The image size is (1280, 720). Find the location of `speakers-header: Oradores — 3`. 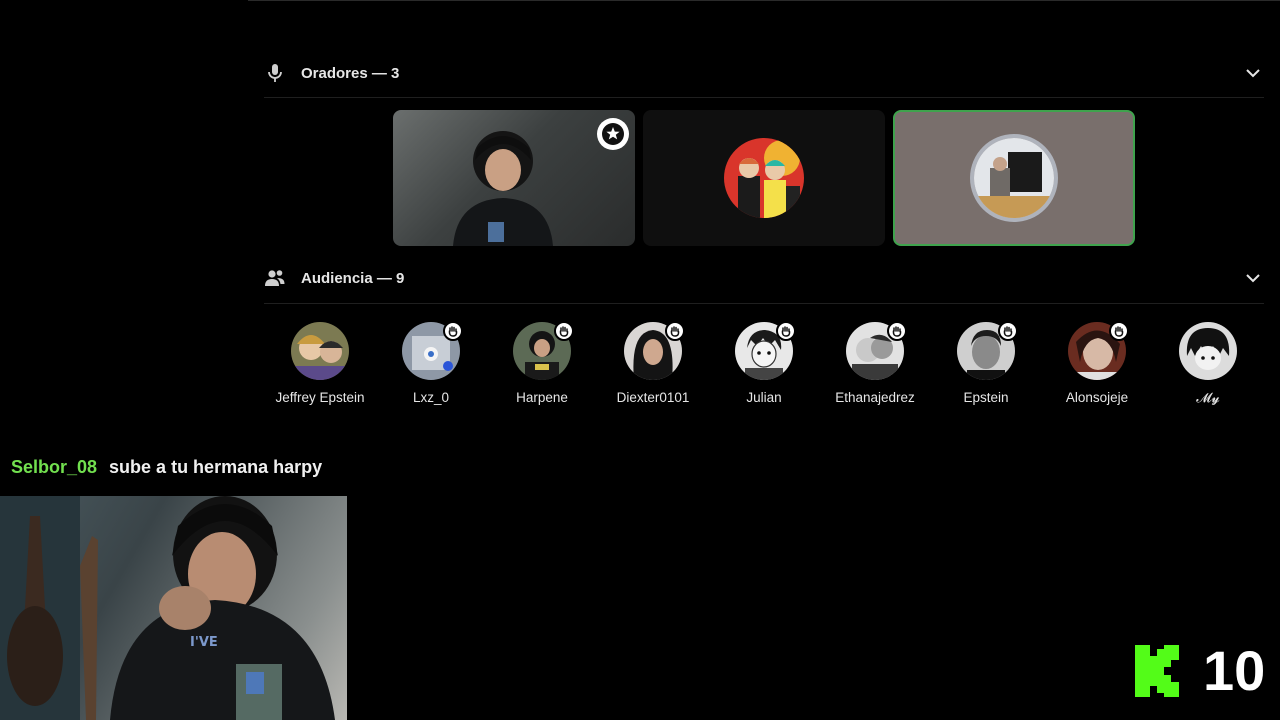

speakers-header: Oradores — 3 is located at coordinates (764, 73).